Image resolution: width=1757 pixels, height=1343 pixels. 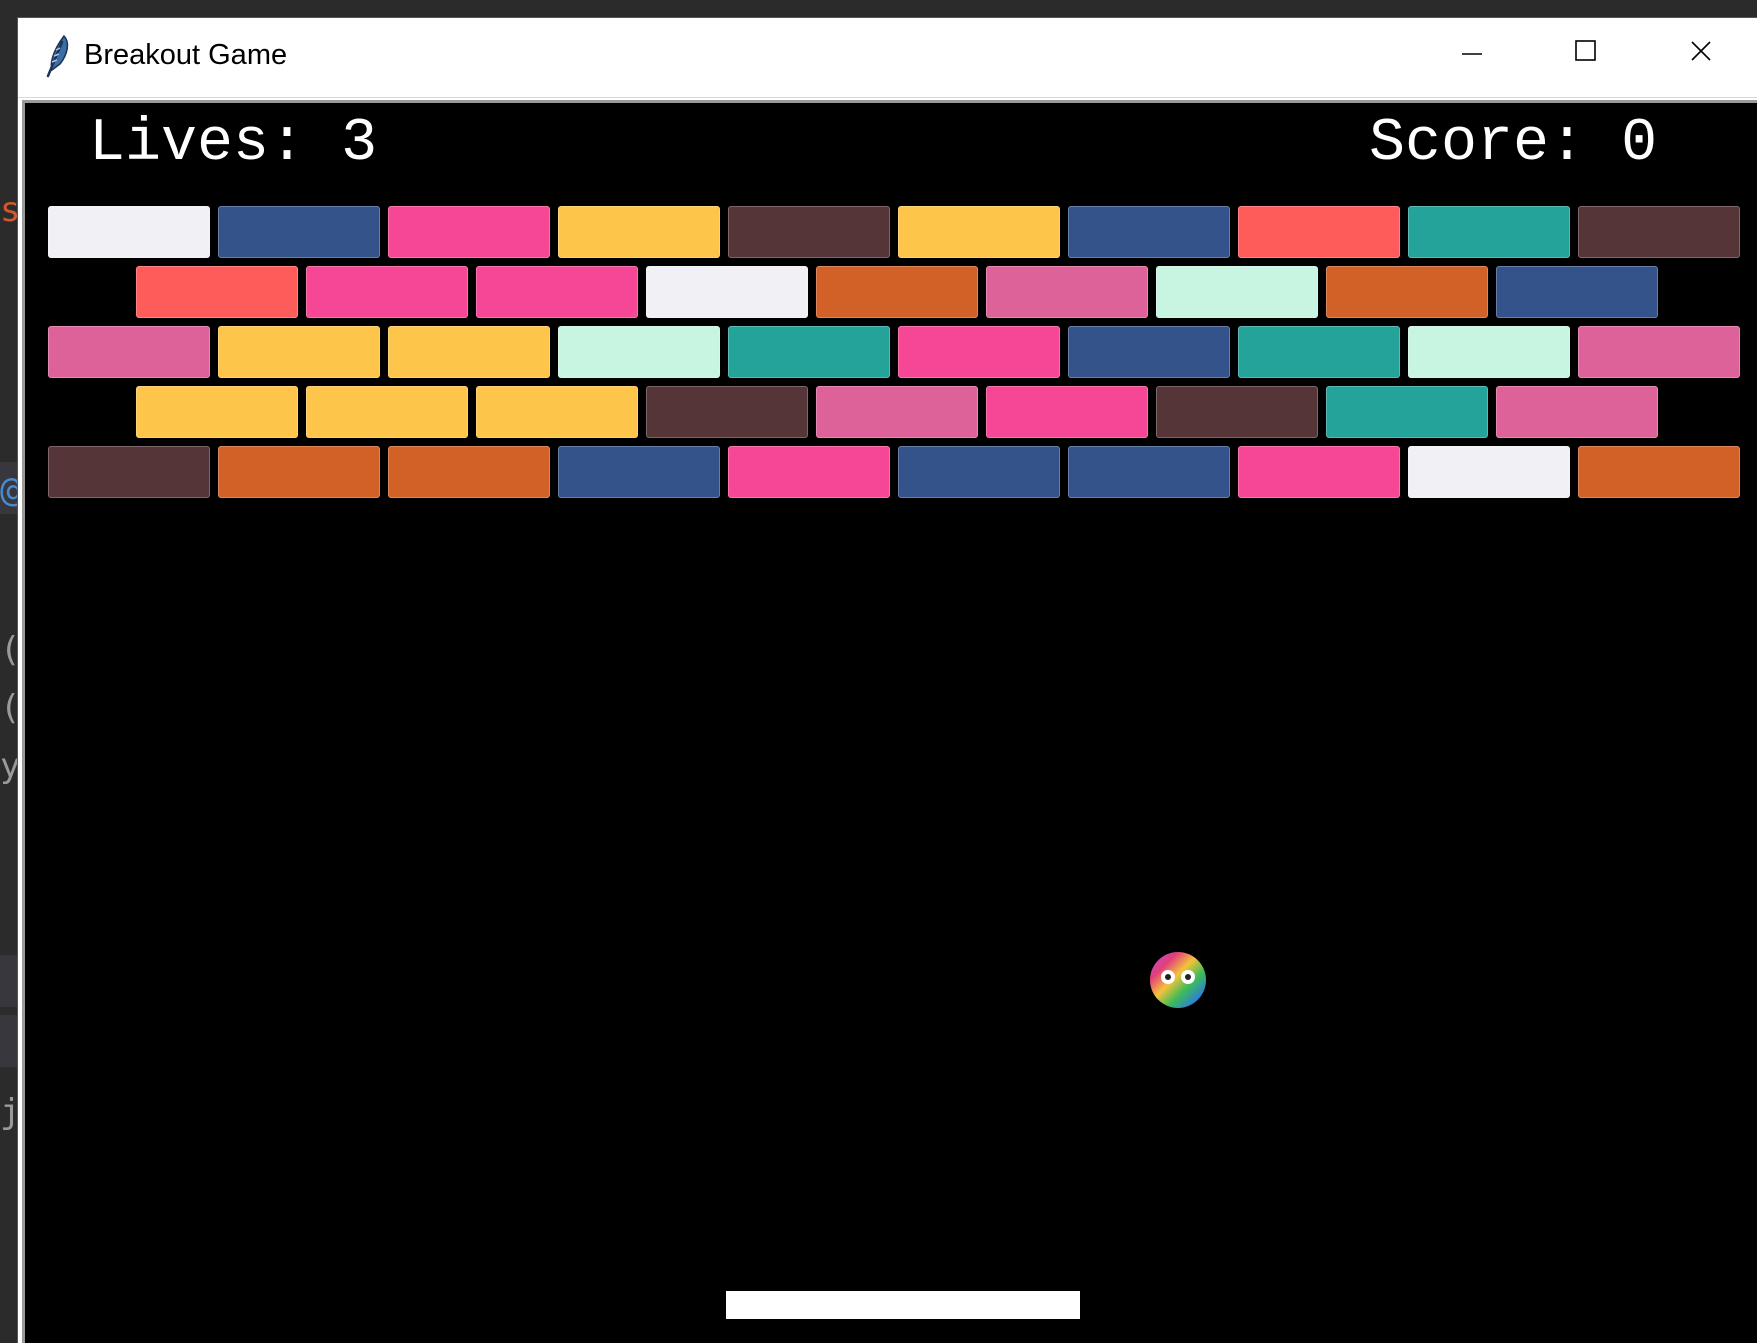 I want to click on score-value: 0, so click(x=1639, y=144).